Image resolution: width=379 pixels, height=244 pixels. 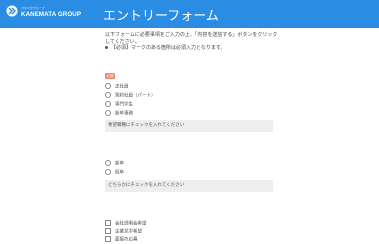 I want to click on employment-hint: 希望職種にチェックを入れてください, so click(x=189, y=126).